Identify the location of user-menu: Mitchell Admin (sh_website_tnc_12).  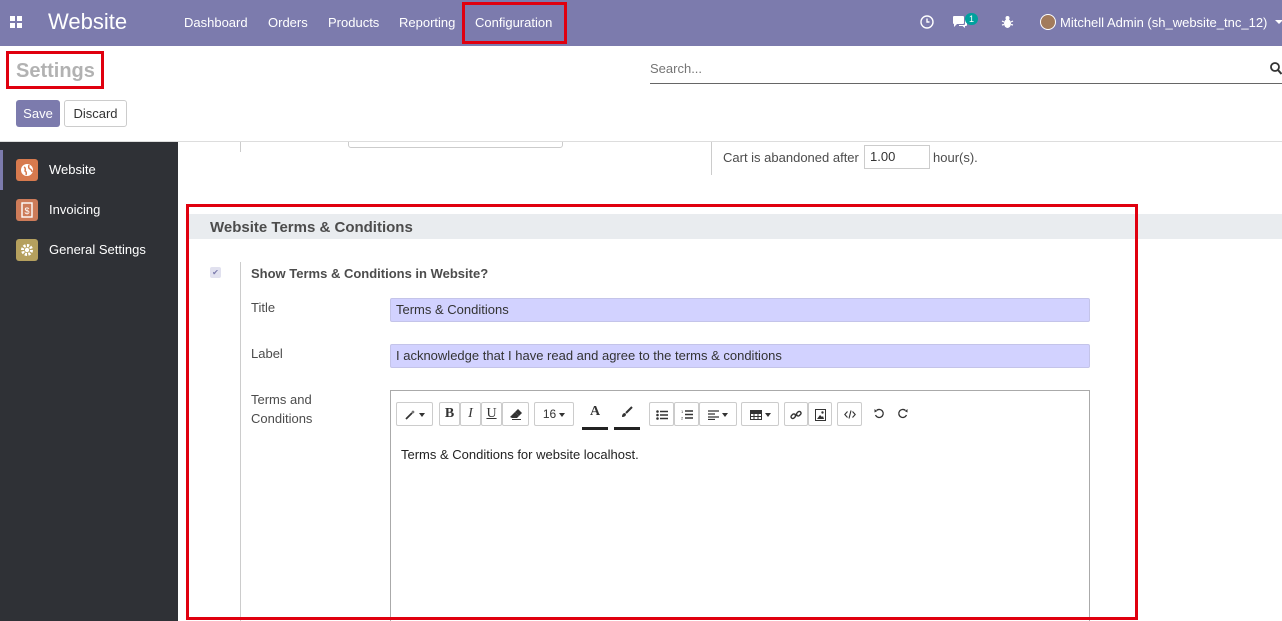
(1163, 22).